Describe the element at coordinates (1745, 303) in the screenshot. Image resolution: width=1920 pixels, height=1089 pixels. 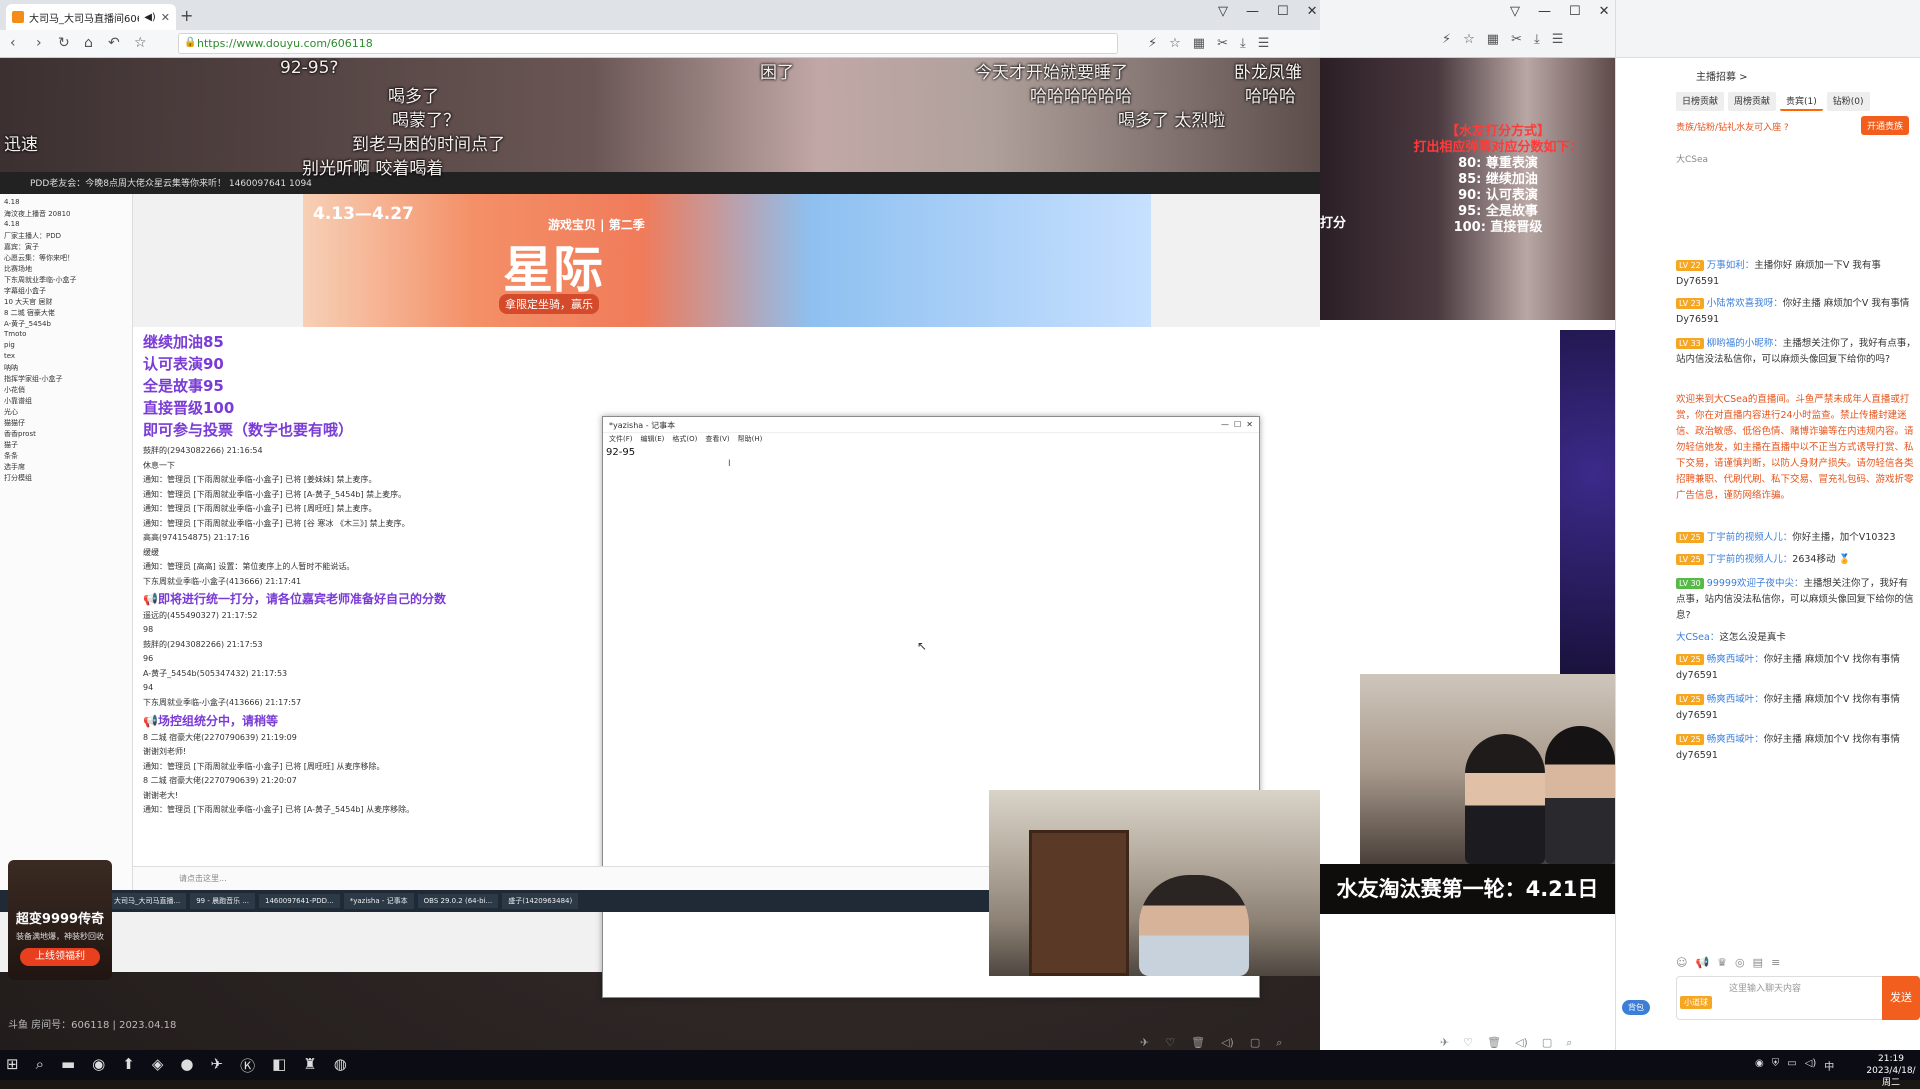
I see `chat-username: 小陆常欢喜我呀：` at that location.